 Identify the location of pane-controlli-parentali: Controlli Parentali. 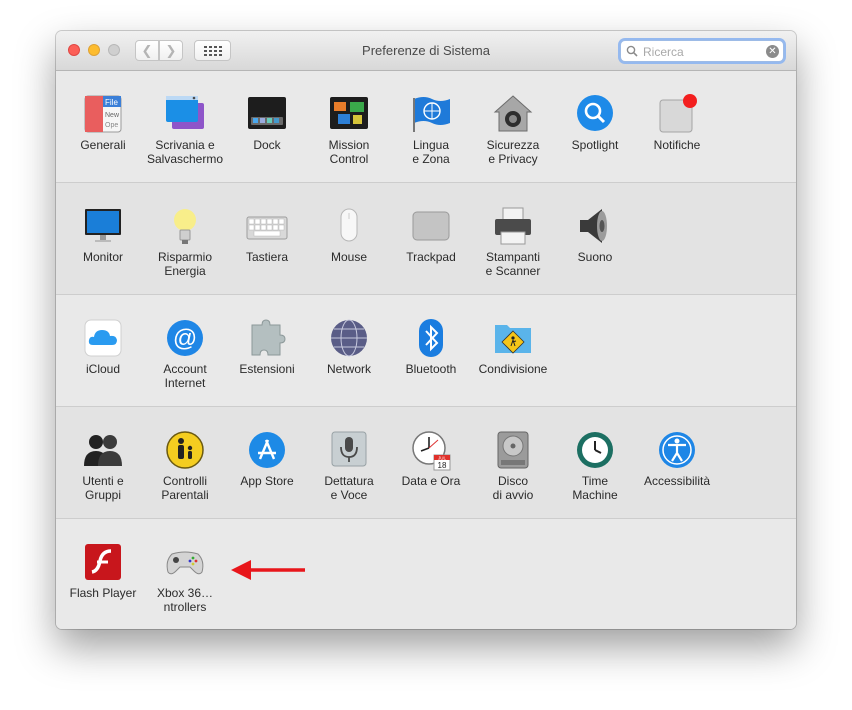
(185, 465).